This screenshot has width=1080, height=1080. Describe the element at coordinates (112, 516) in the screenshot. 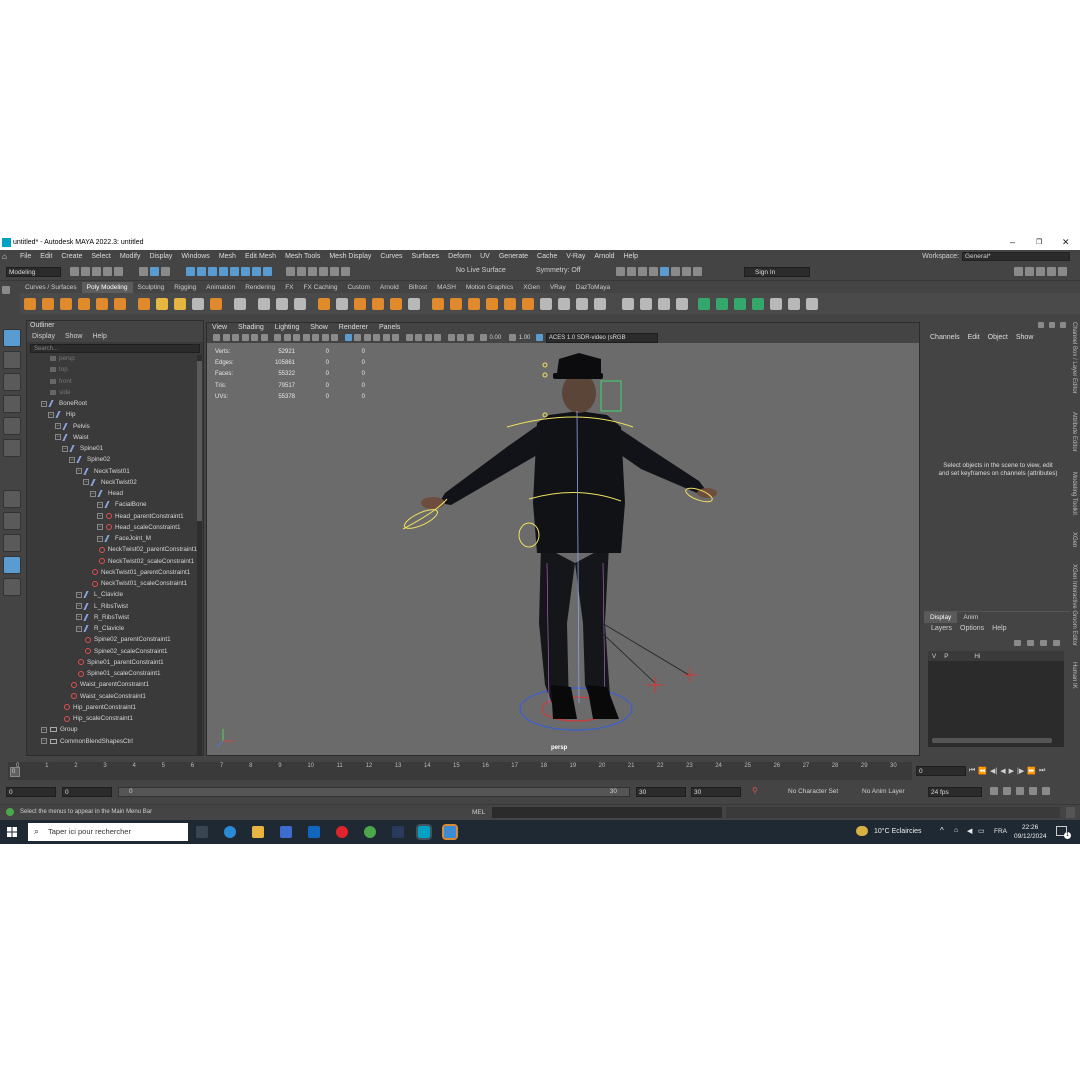

I see `outliner-item: – Head_parentConstraint1` at that location.